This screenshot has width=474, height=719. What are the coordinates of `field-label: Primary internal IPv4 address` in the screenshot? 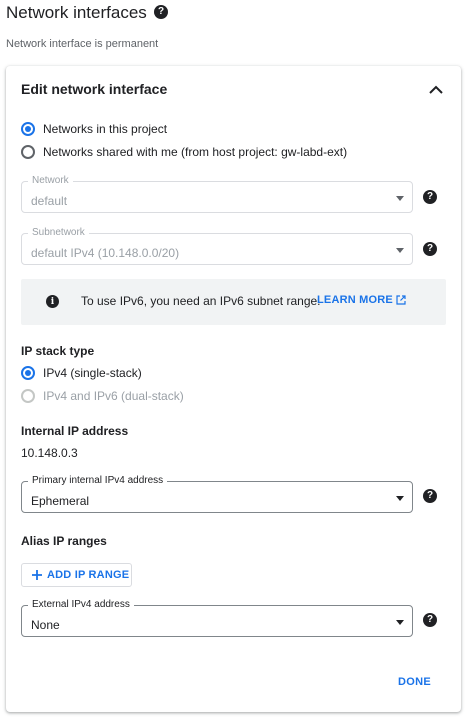 It's located at (98, 481).